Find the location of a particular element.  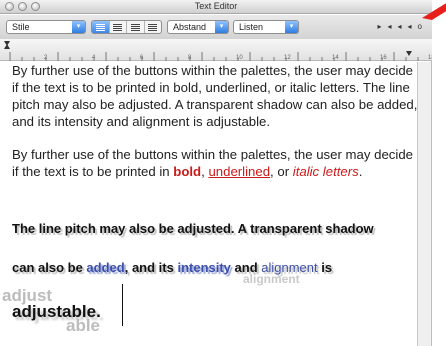

intensity-word: intensity is located at coordinates (204, 267).